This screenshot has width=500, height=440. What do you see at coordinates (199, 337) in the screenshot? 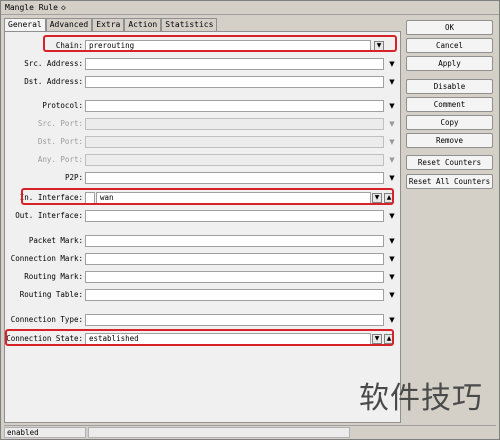
I see `connection-state-highlight` at bounding box center [199, 337].